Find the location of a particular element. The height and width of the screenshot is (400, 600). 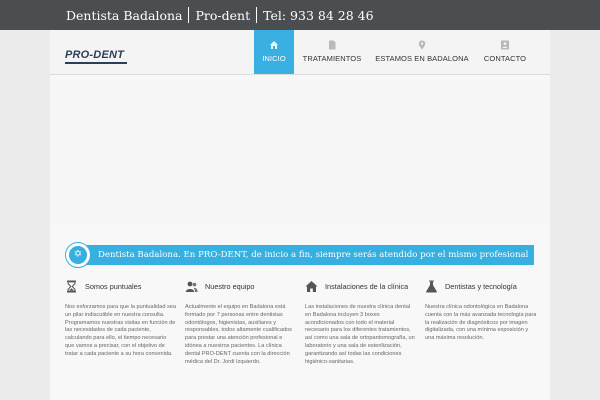

location-pin-icon is located at coordinates (422, 45).